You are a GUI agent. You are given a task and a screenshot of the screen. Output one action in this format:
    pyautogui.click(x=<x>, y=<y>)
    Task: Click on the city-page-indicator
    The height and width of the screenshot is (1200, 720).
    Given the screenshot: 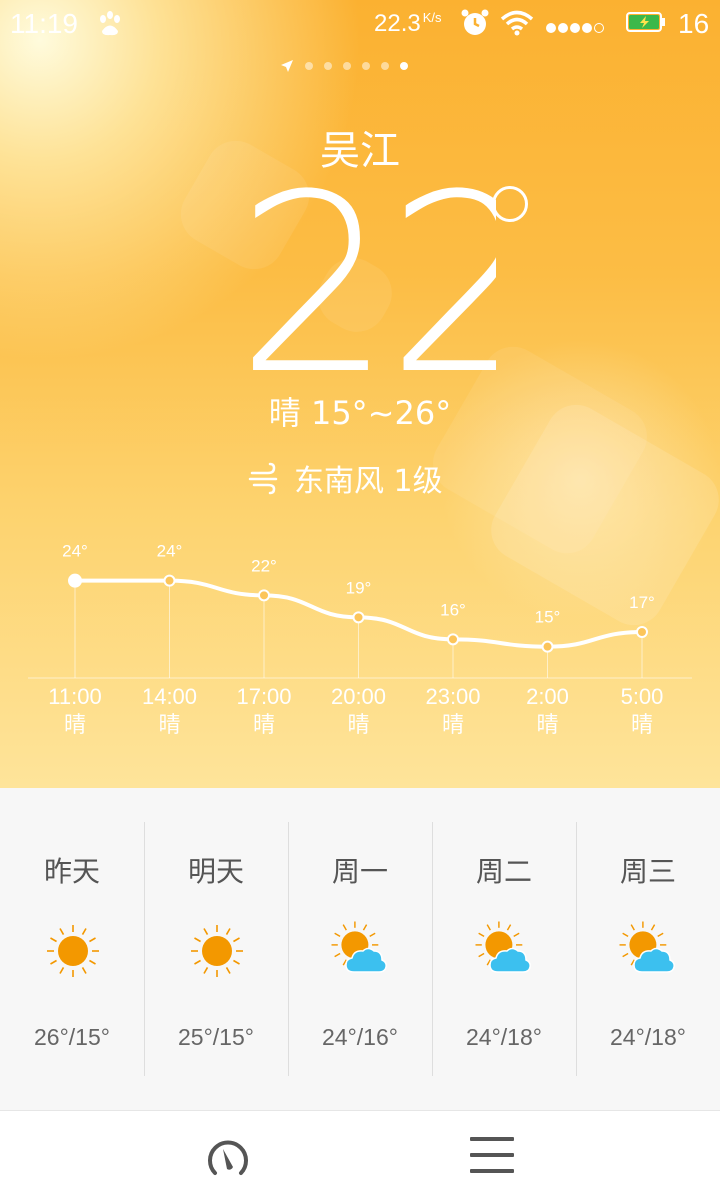 What is the action you would take?
    pyautogui.click(x=344, y=66)
    